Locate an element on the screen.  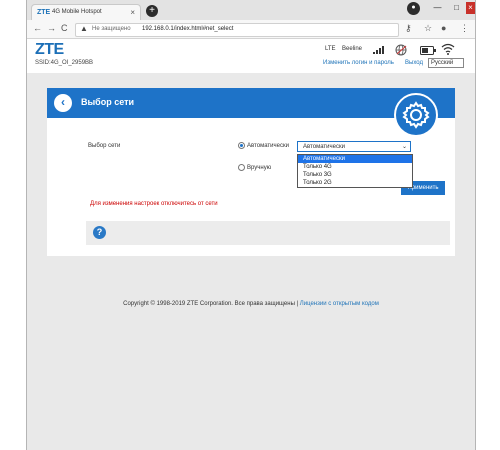
close-tab-icon: × is located at coordinates (132, 12).